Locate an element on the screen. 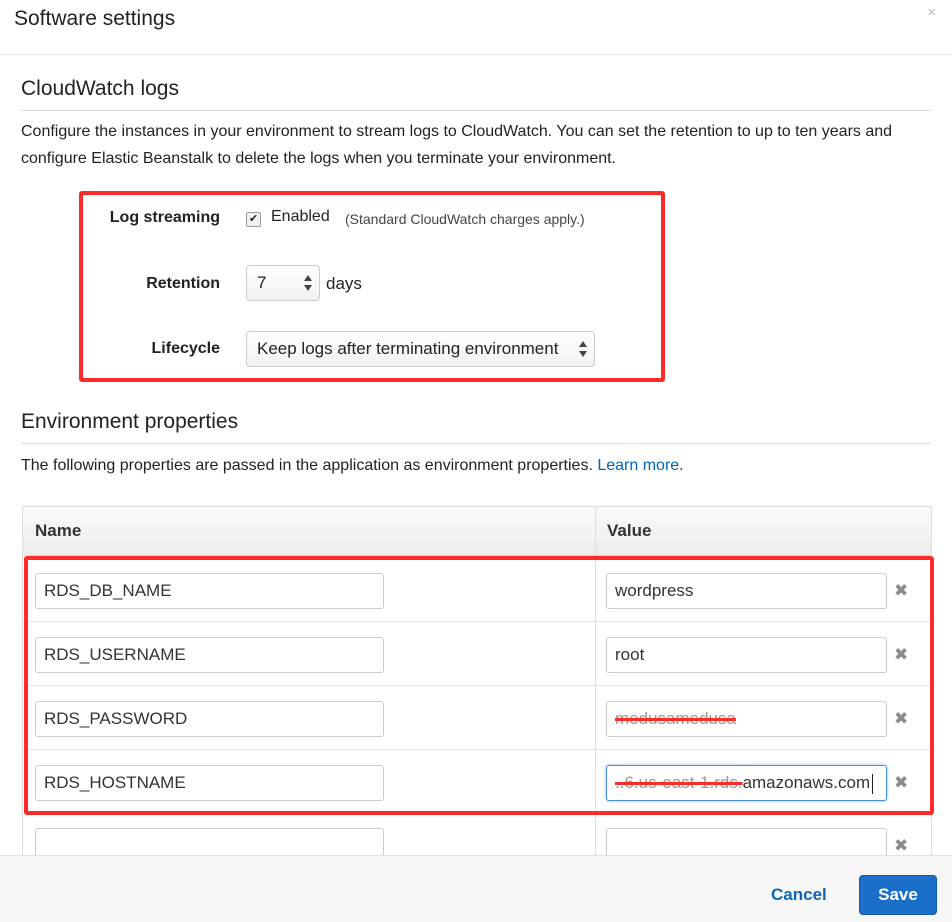 Image resolution: width=952 pixels, height=922 pixels. save-button: Save is located at coordinates (898, 895).